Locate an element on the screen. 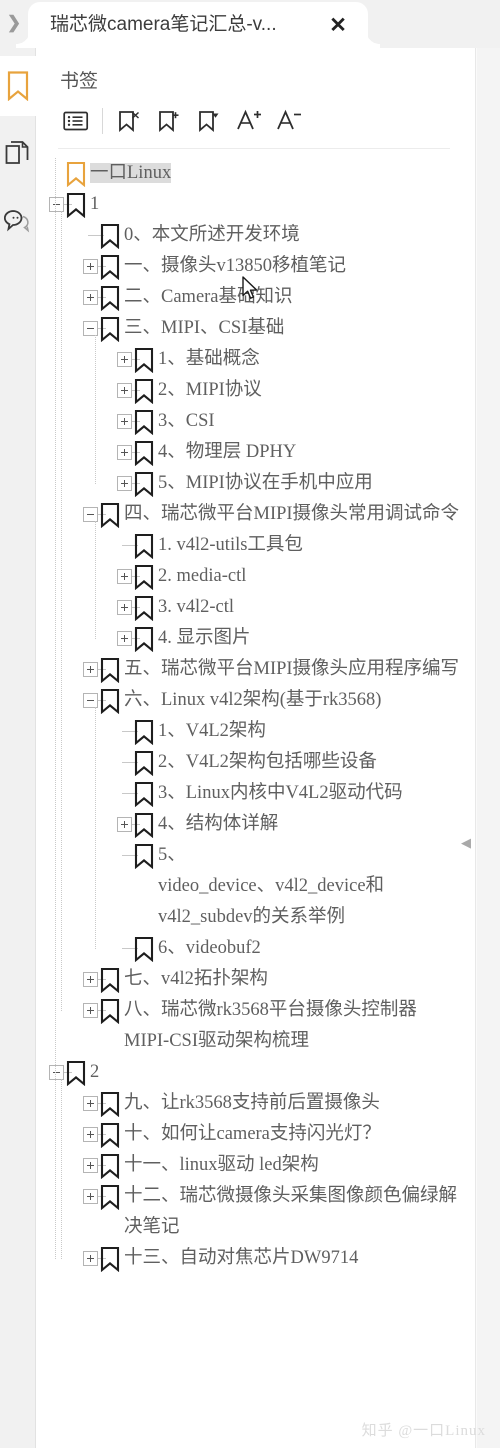 This screenshot has width=500, height=1448. rail-item-bookmarks is located at coordinates (18, 86).